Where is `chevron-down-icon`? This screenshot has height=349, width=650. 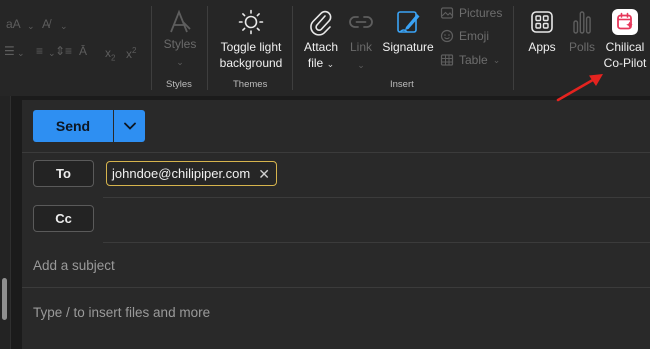
chevron-down-icon is located at coordinates (129, 126).